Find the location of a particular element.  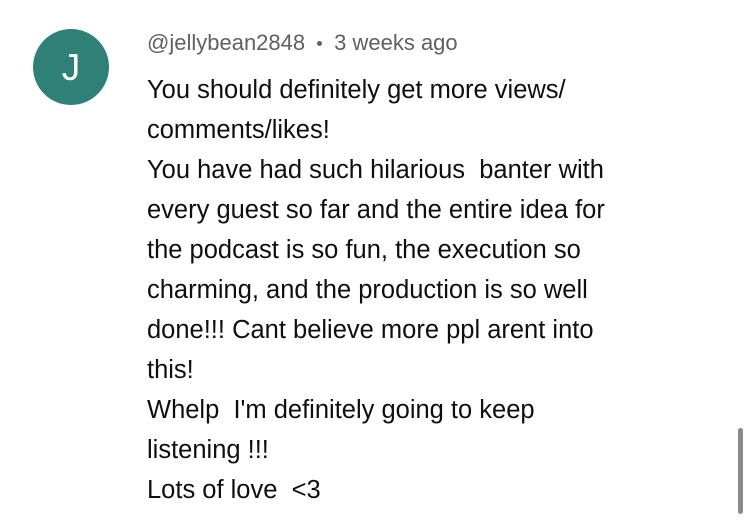

separator-dot is located at coordinates (320, 43).